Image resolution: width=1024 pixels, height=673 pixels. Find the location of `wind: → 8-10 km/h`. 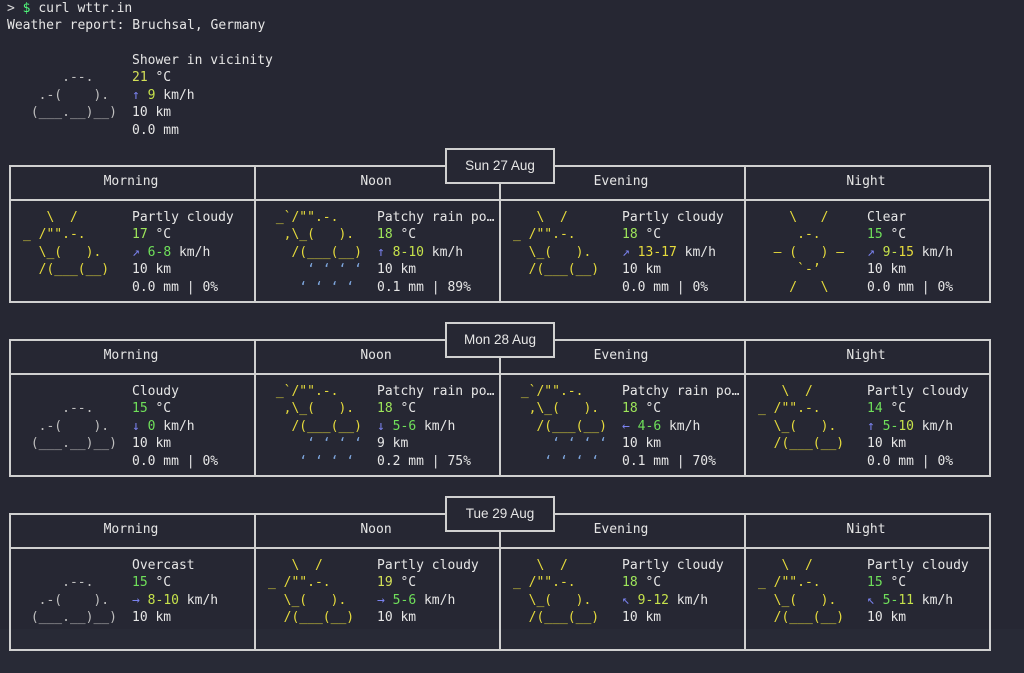

wind: → 8-10 km/h is located at coordinates (175, 600).